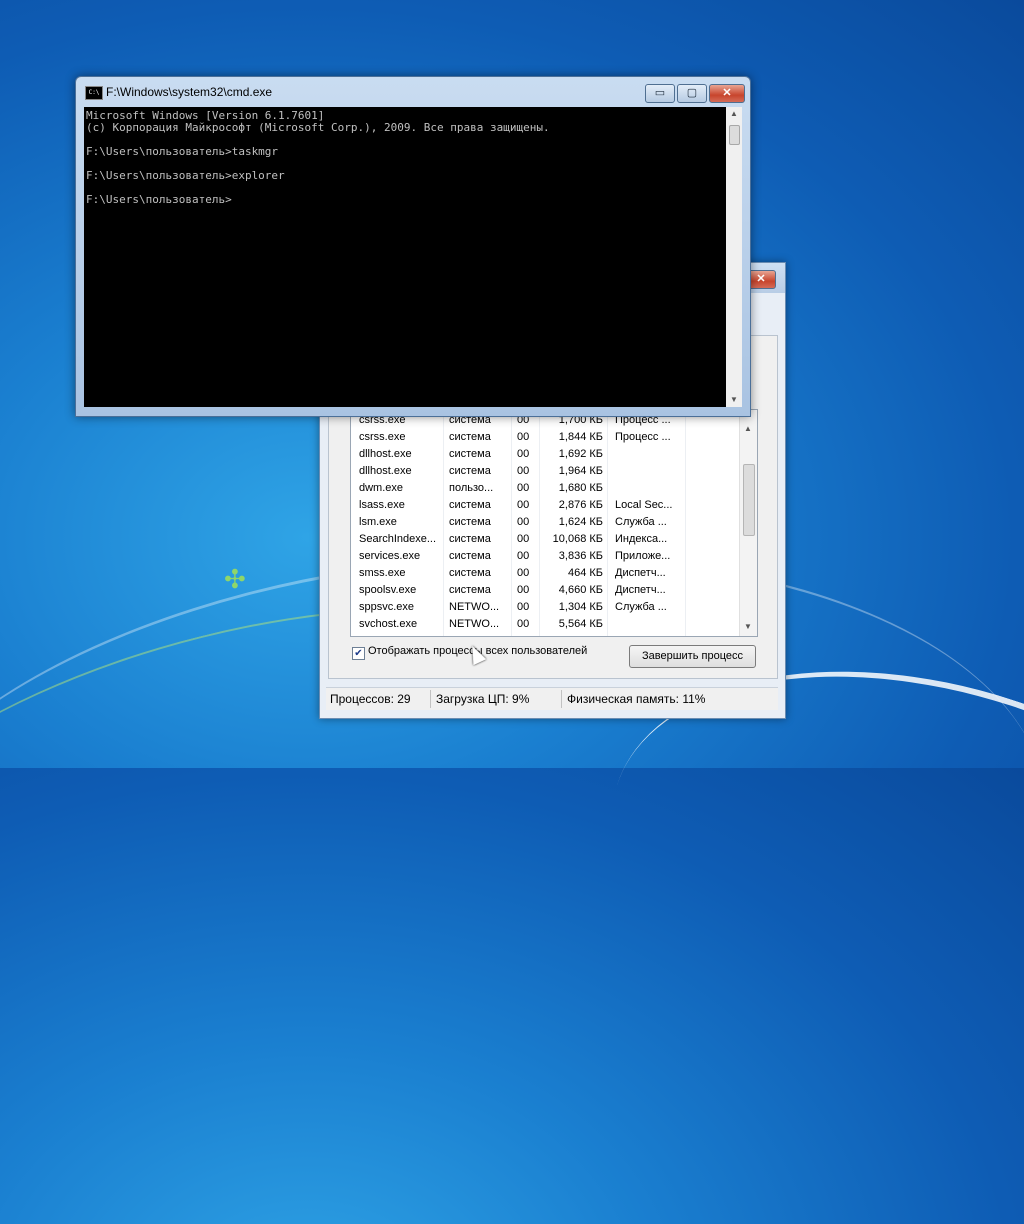 The width and height of the screenshot is (1024, 1224). I want to click on process-name-cell: sppsvc.exe, so click(387, 607).